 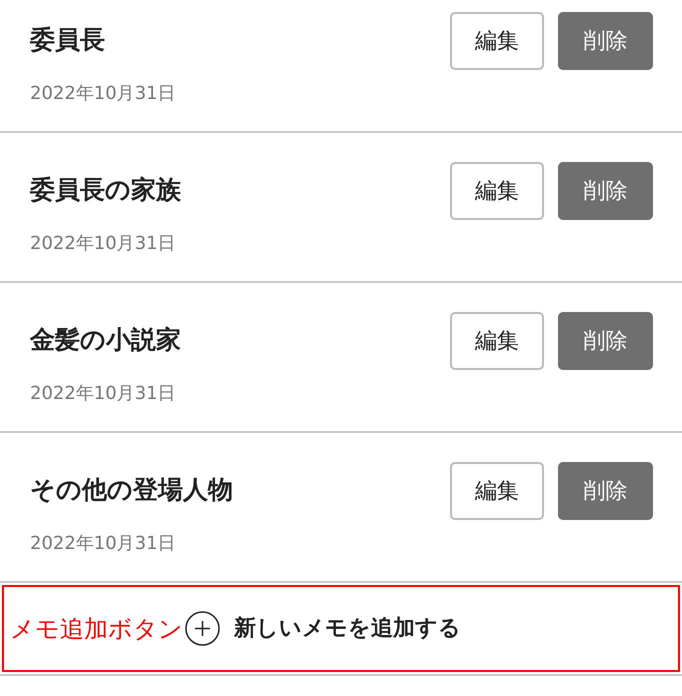 What do you see at coordinates (202, 628) in the screenshot?
I see `plus-circle-icon` at bounding box center [202, 628].